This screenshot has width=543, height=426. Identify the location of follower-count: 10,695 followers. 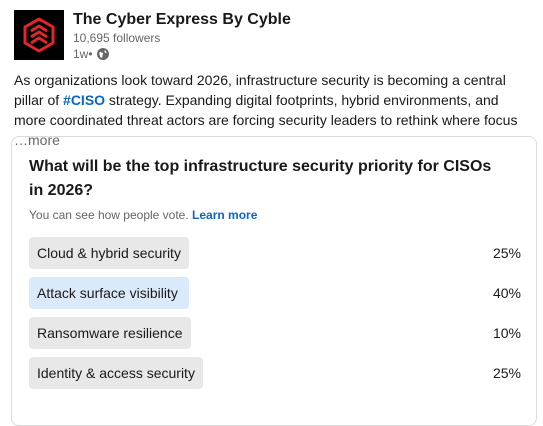
(117, 38).